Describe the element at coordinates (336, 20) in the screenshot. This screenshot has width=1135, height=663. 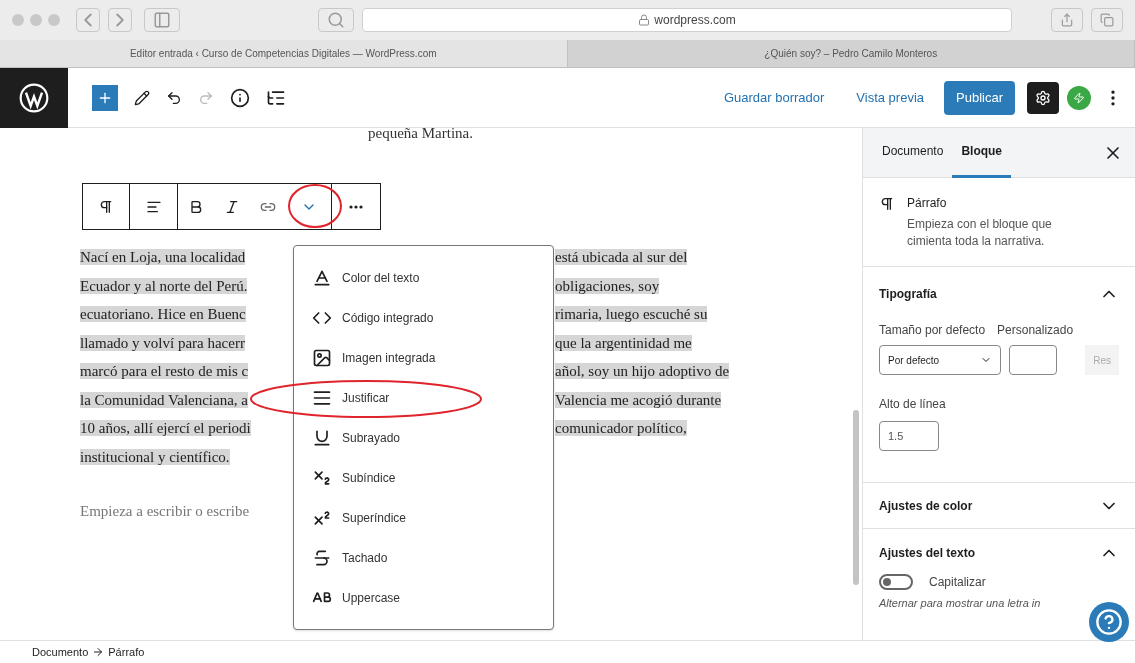
I see `search-icon` at that location.